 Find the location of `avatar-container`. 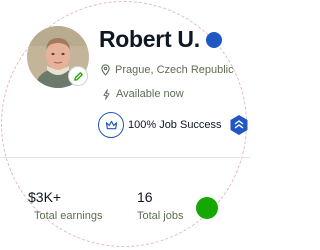

avatar-container is located at coordinates (58, 57).